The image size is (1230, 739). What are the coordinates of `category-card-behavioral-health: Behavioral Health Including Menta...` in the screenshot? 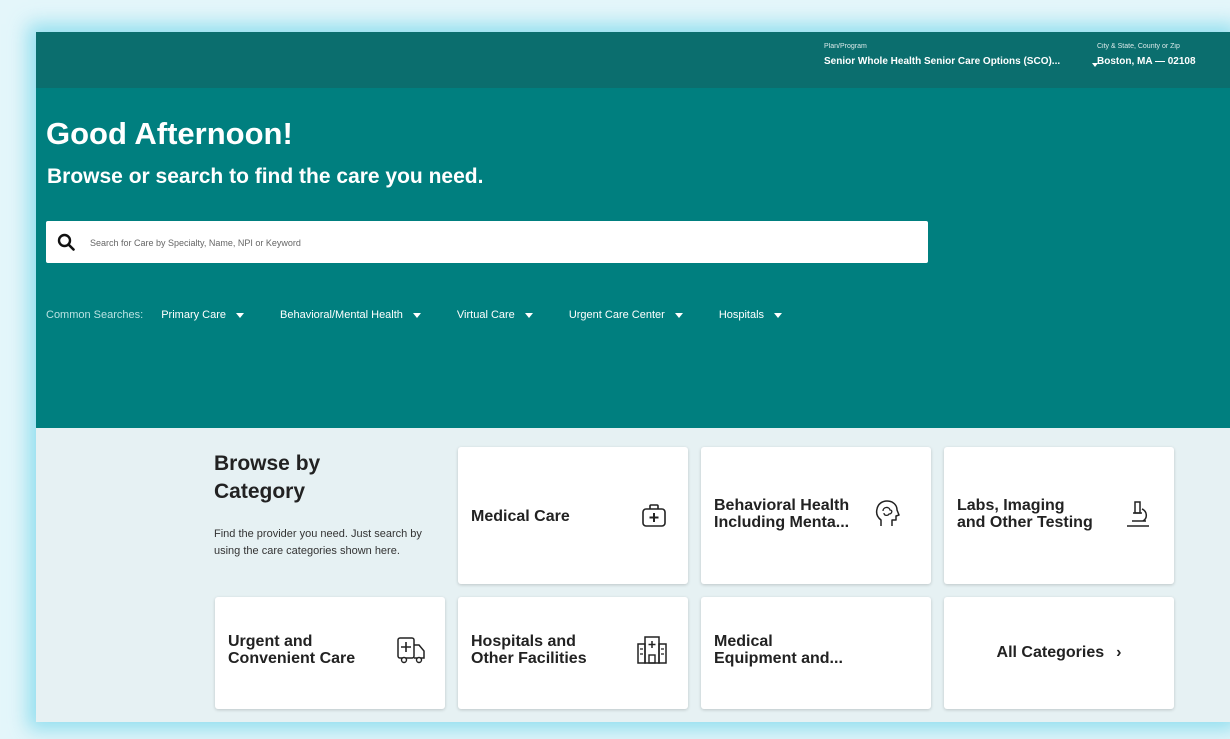 It's located at (816, 515).